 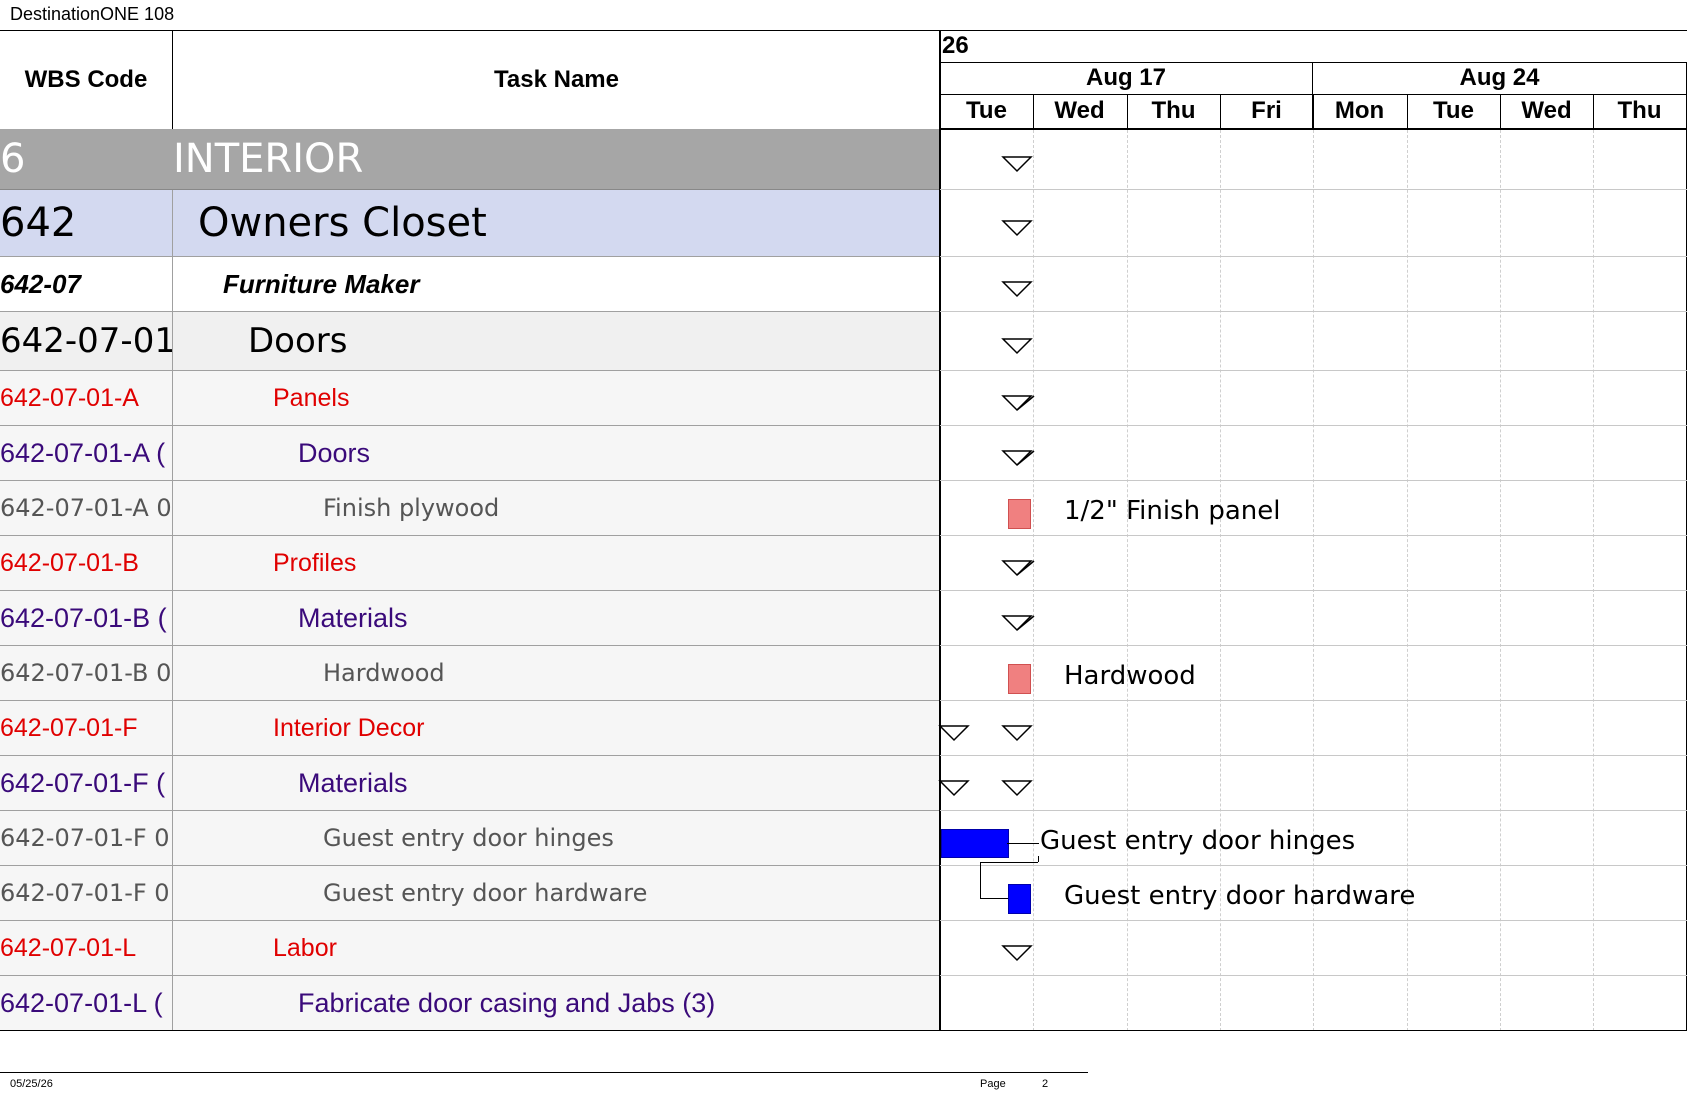 What do you see at coordinates (507, 1002) in the screenshot?
I see `task-name-cell: Fabricate door casing and Jabs (3)` at bounding box center [507, 1002].